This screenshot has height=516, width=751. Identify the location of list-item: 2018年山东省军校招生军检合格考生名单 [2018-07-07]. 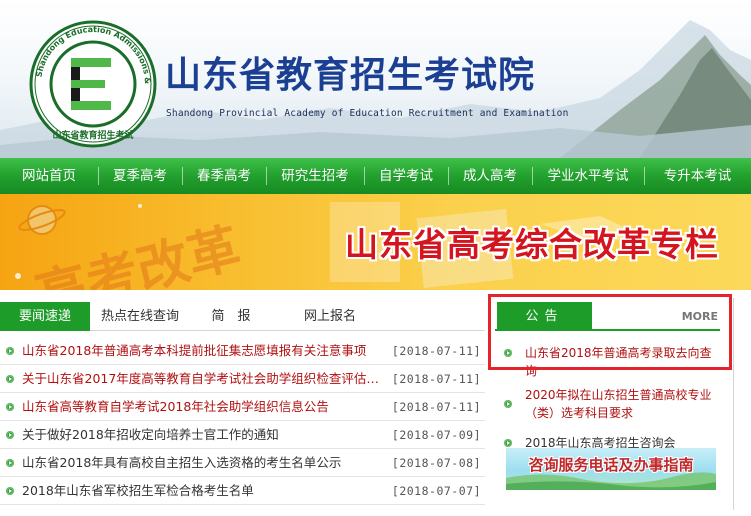
(242, 491).